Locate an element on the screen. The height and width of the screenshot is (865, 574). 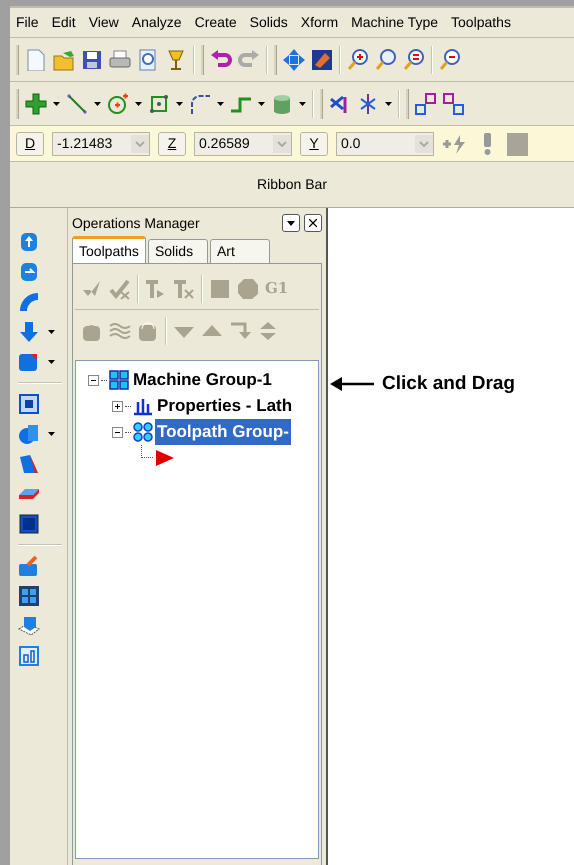
menu-item: Analyze is located at coordinates (157, 22).